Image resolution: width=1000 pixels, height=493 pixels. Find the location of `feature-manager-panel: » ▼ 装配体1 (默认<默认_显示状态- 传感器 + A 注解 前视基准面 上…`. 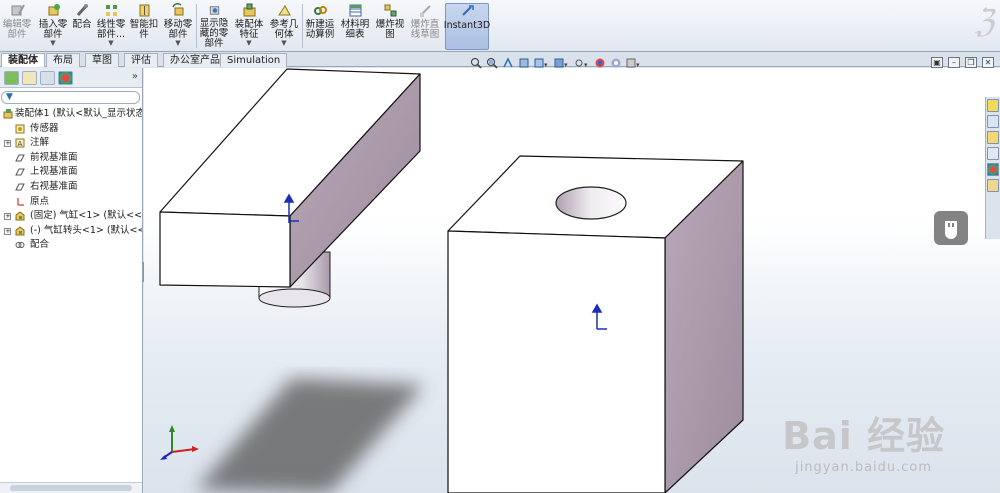

feature-manager-panel: » ▼ 装配体1 (默认<默认_显示状态- 传感器 + A 注解 前视基准面 上… is located at coordinates (71, 280).